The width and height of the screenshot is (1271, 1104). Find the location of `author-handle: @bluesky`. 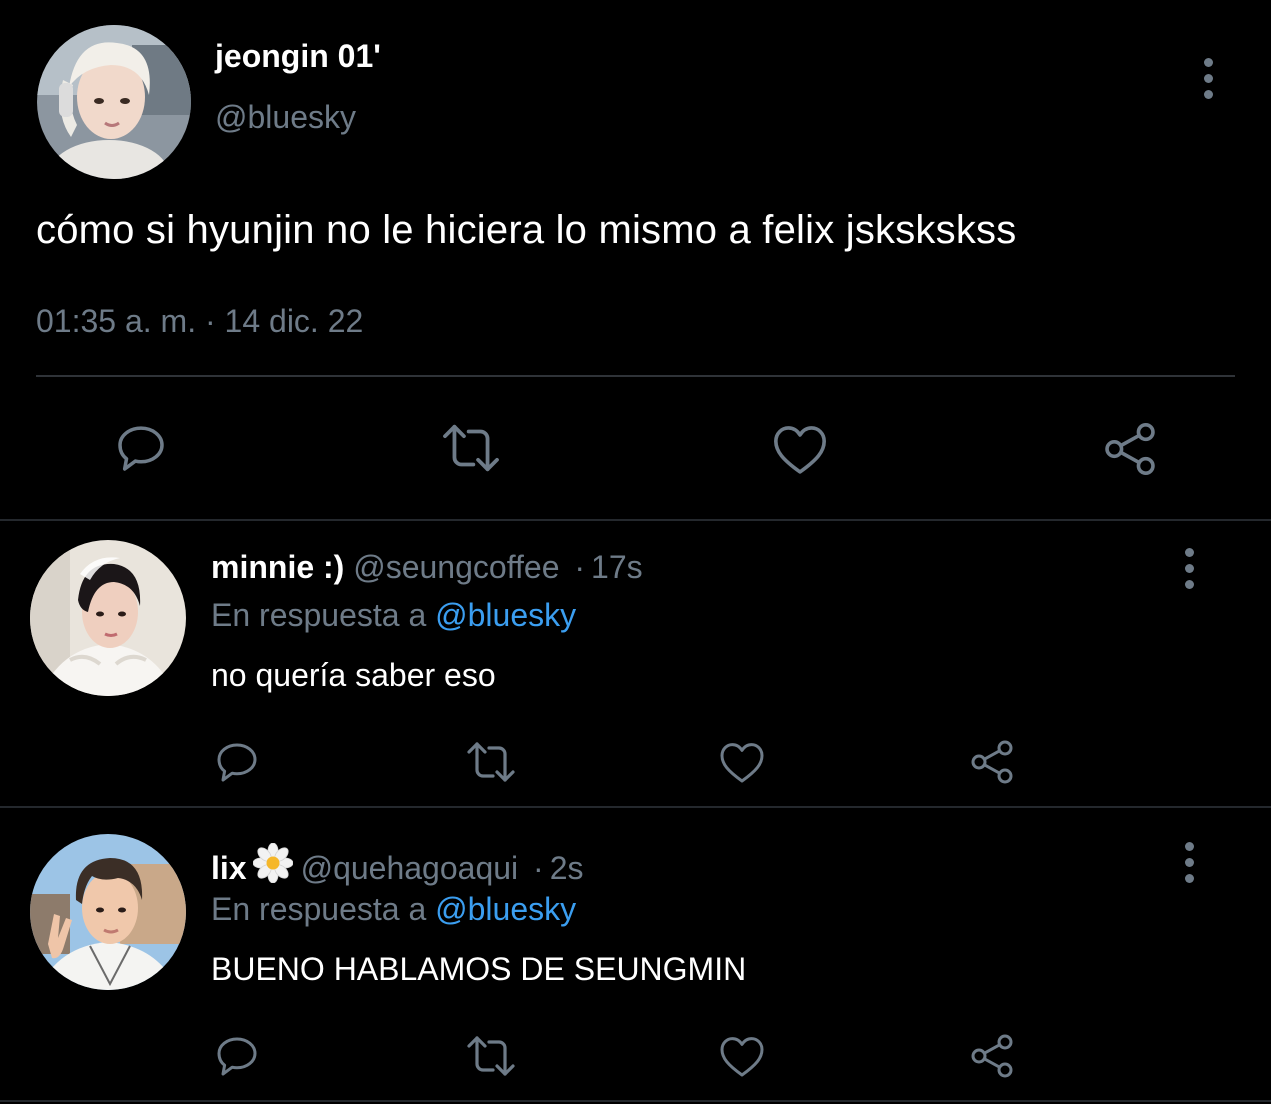

author-handle: @bluesky is located at coordinates (285, 117).